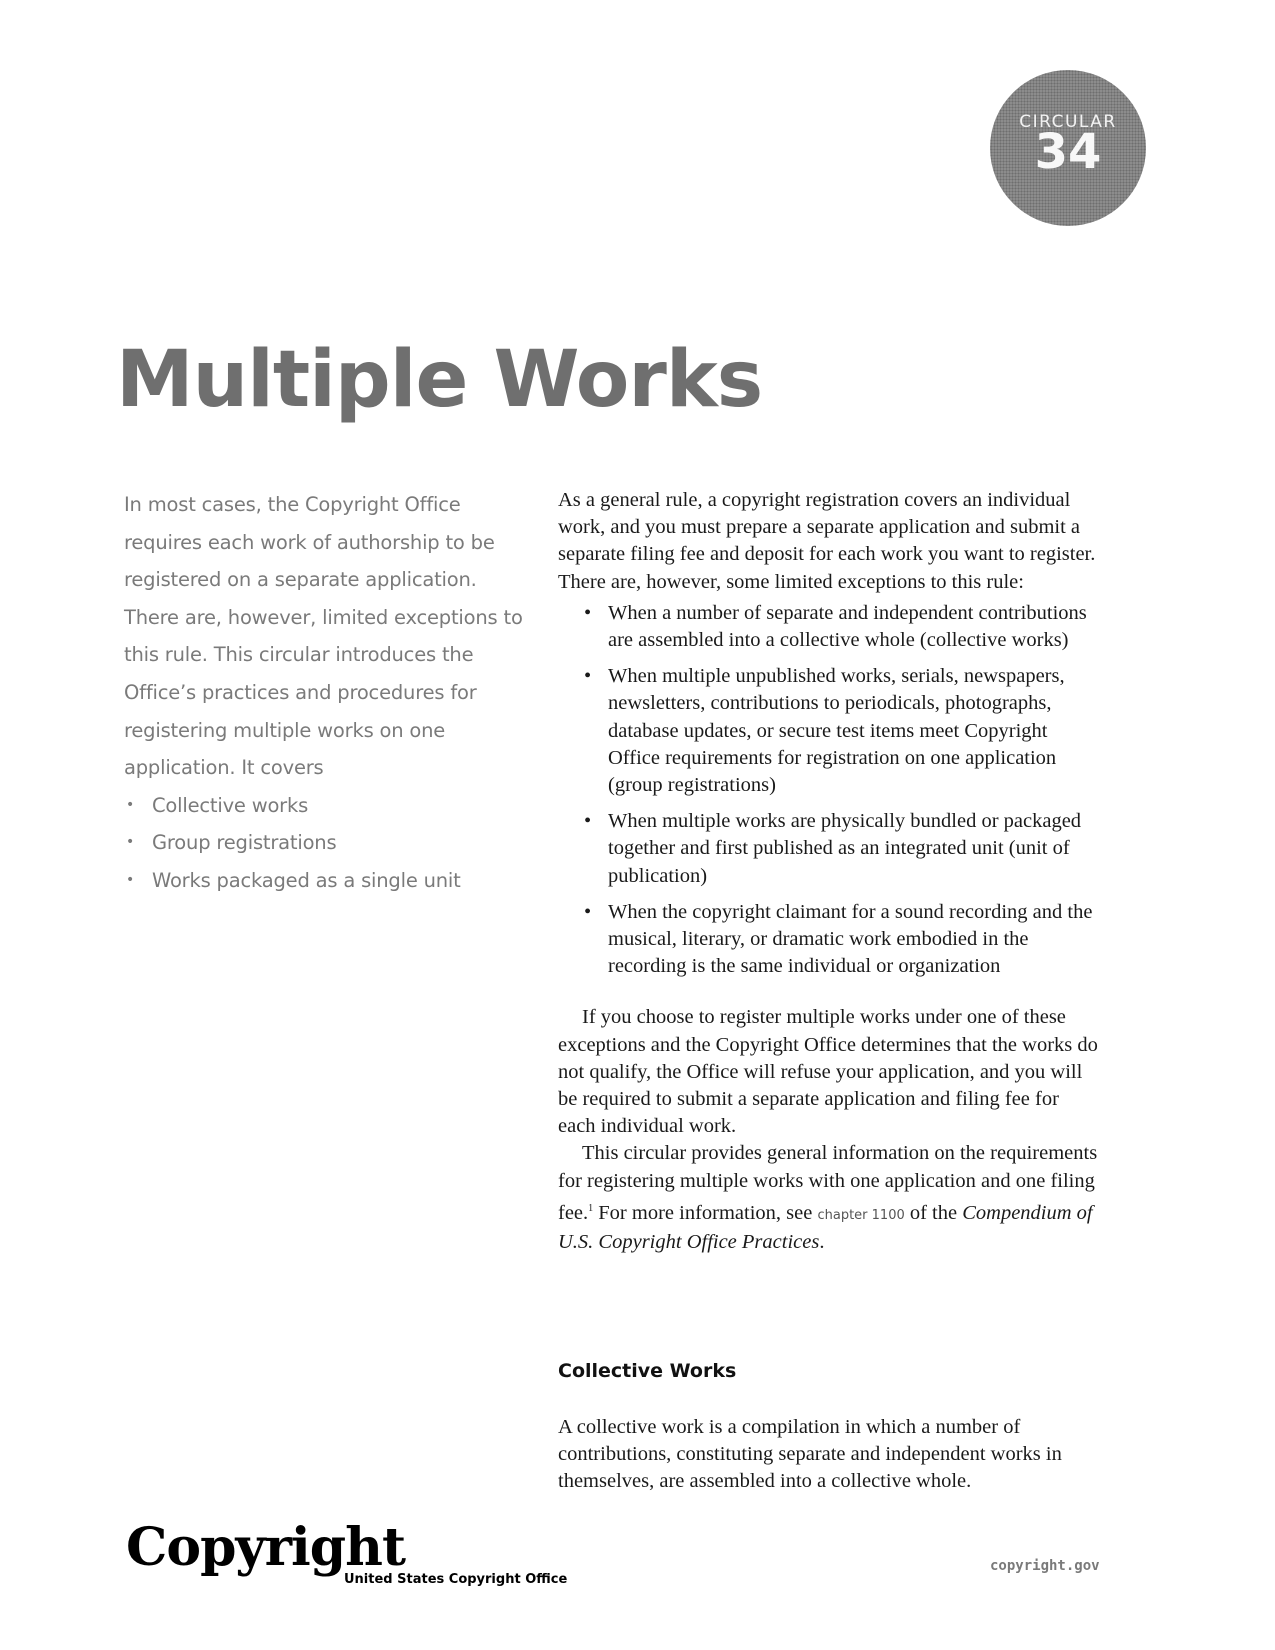 The width and height of the screenshot is (1275, 1650). I want to click on intro-topic-item: • Group registrations, so click(324, 843).